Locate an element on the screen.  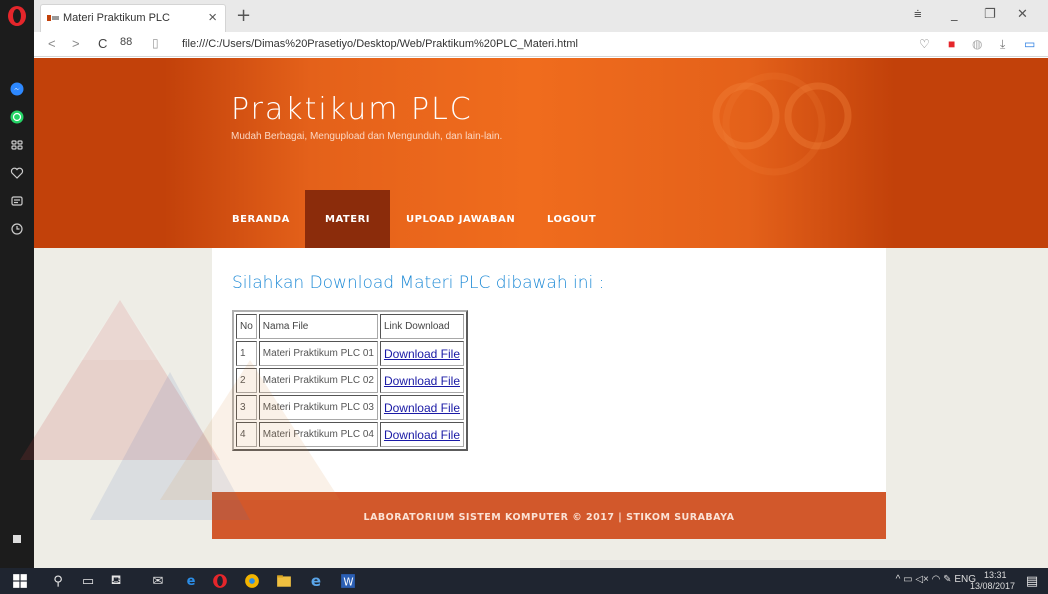
col-nama-file-header: Nama File is located at coordinates (318, 326).